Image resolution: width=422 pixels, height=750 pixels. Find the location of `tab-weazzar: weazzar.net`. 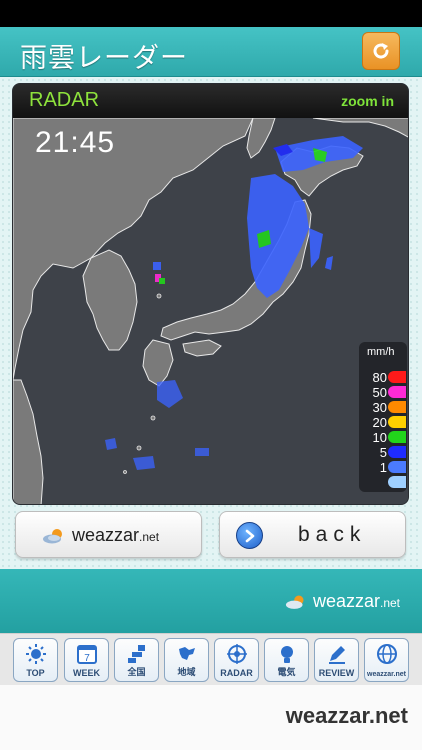

tab-weazzar: weazzar.net is located at coordinates (386, 660).